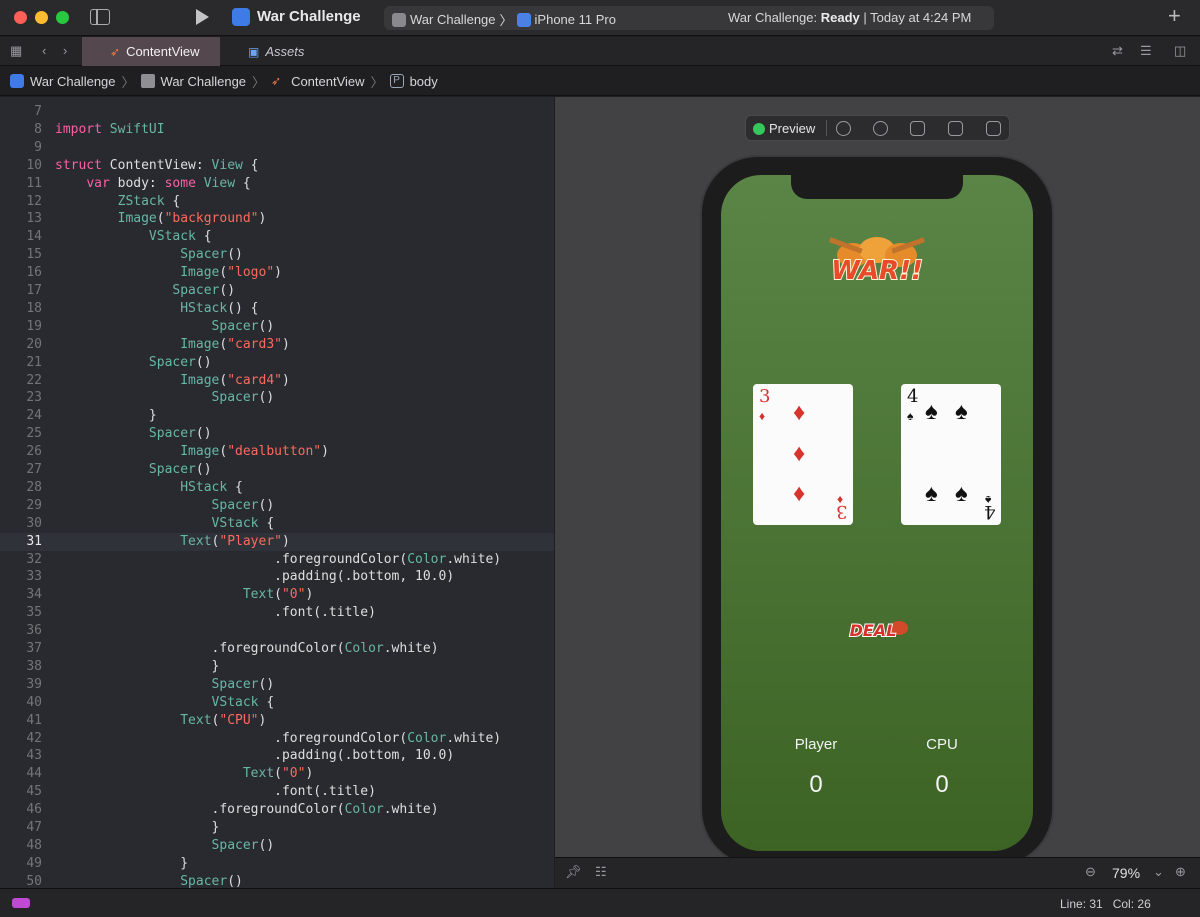 The height and width of the screenshot is (917, 1200). What do you see at coordinates (277, 291) in the screenshot?
I see `code-line: 17 Spacer()` at bounding box center [277, 291].